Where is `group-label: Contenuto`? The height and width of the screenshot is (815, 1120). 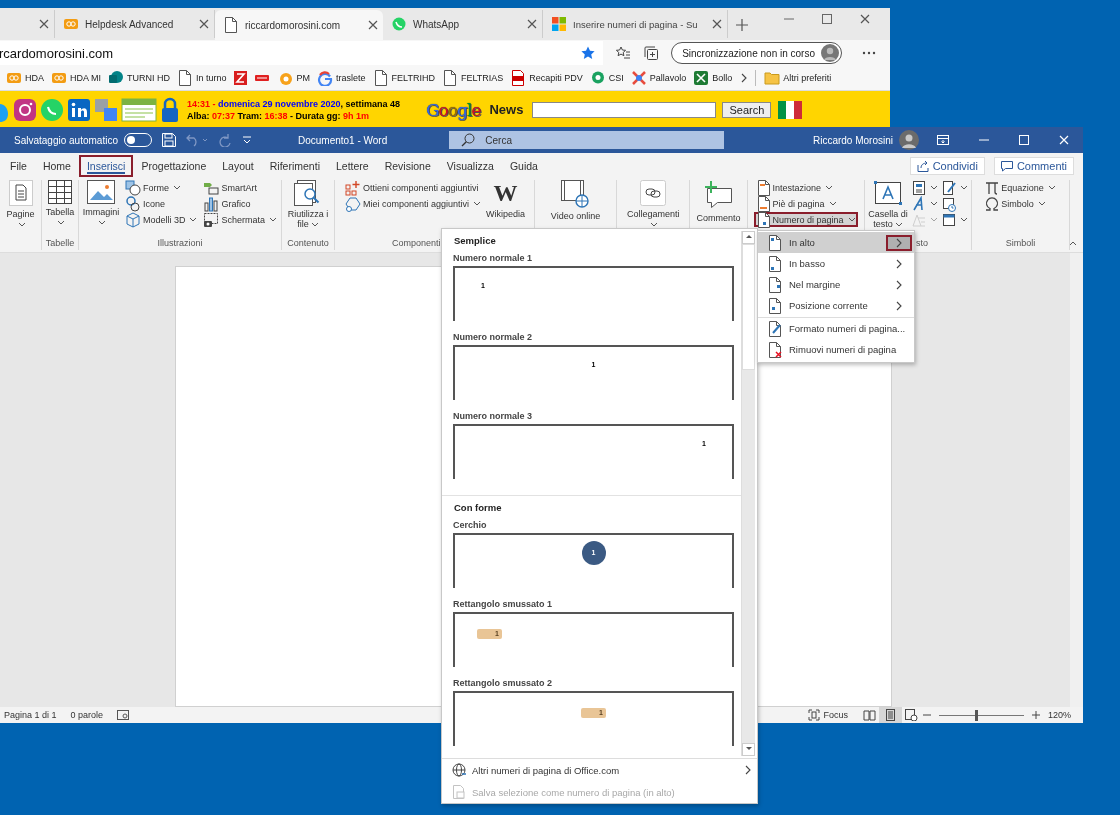
group-label: Contenuto is located at coordinates (308, 244).